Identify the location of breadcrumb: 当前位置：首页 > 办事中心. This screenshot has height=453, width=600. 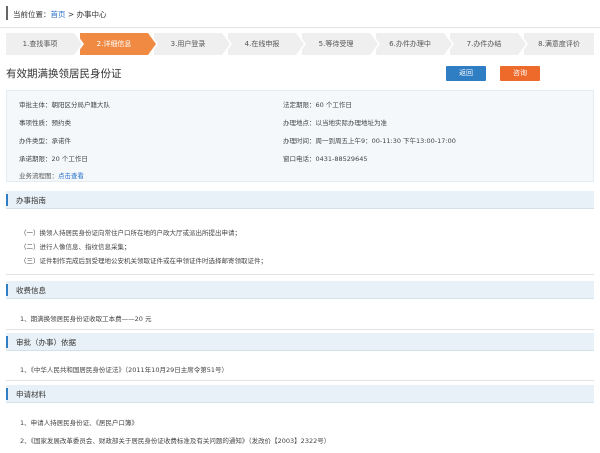
(300, 14).